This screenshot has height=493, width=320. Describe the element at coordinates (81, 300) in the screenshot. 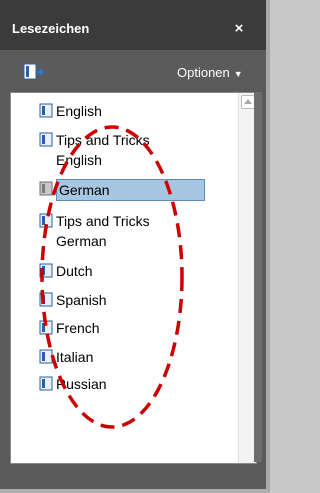

I see `bookmark-label: Spanish` at that location.